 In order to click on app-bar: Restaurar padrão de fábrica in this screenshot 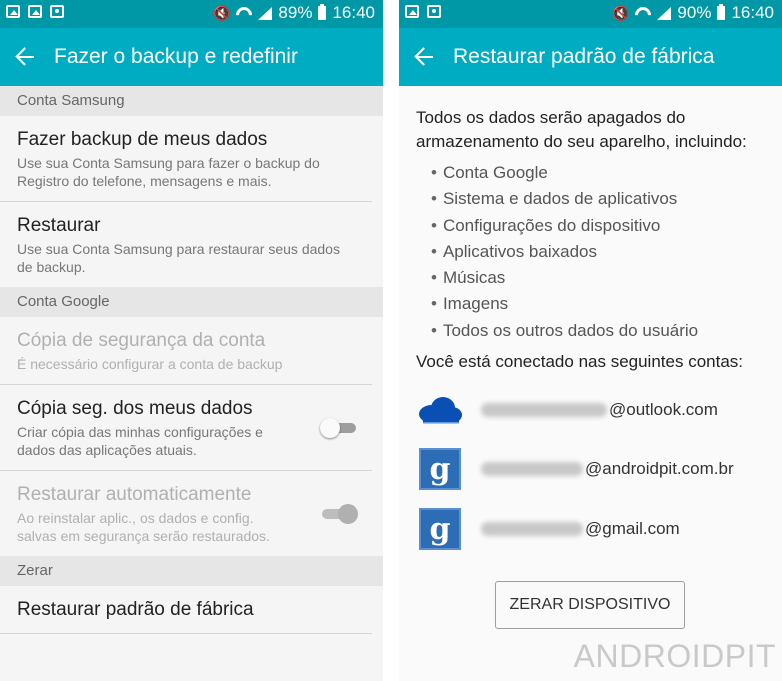, I will do `click(590, 57)`.